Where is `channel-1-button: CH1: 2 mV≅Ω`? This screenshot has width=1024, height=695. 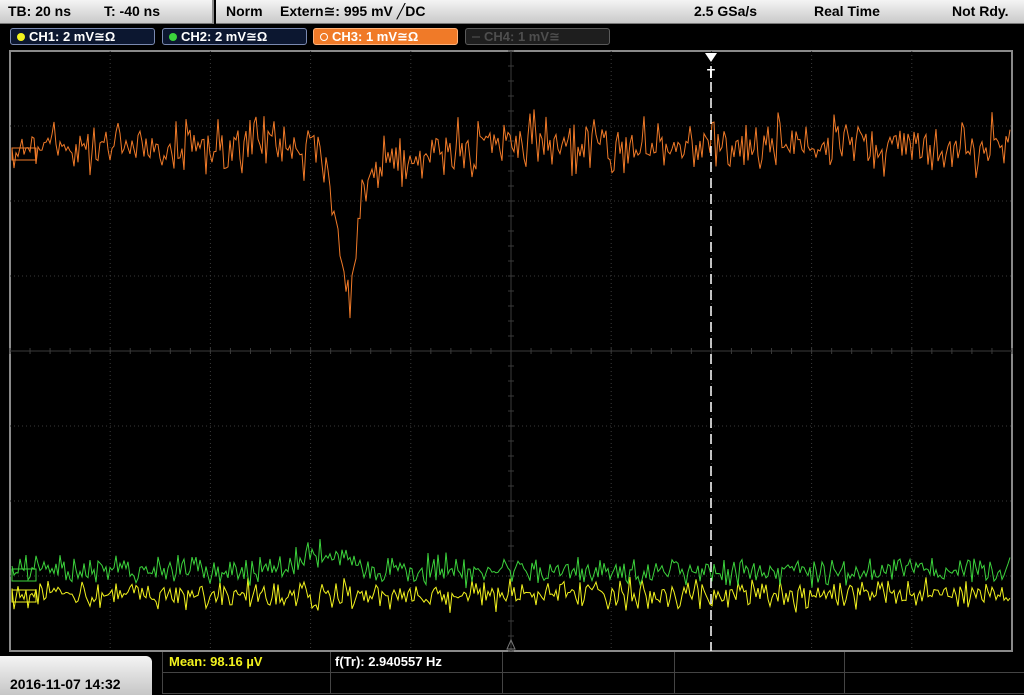
channel-1-button: CH1: 2 mV≅Ω is located at coordinates (82, 36).